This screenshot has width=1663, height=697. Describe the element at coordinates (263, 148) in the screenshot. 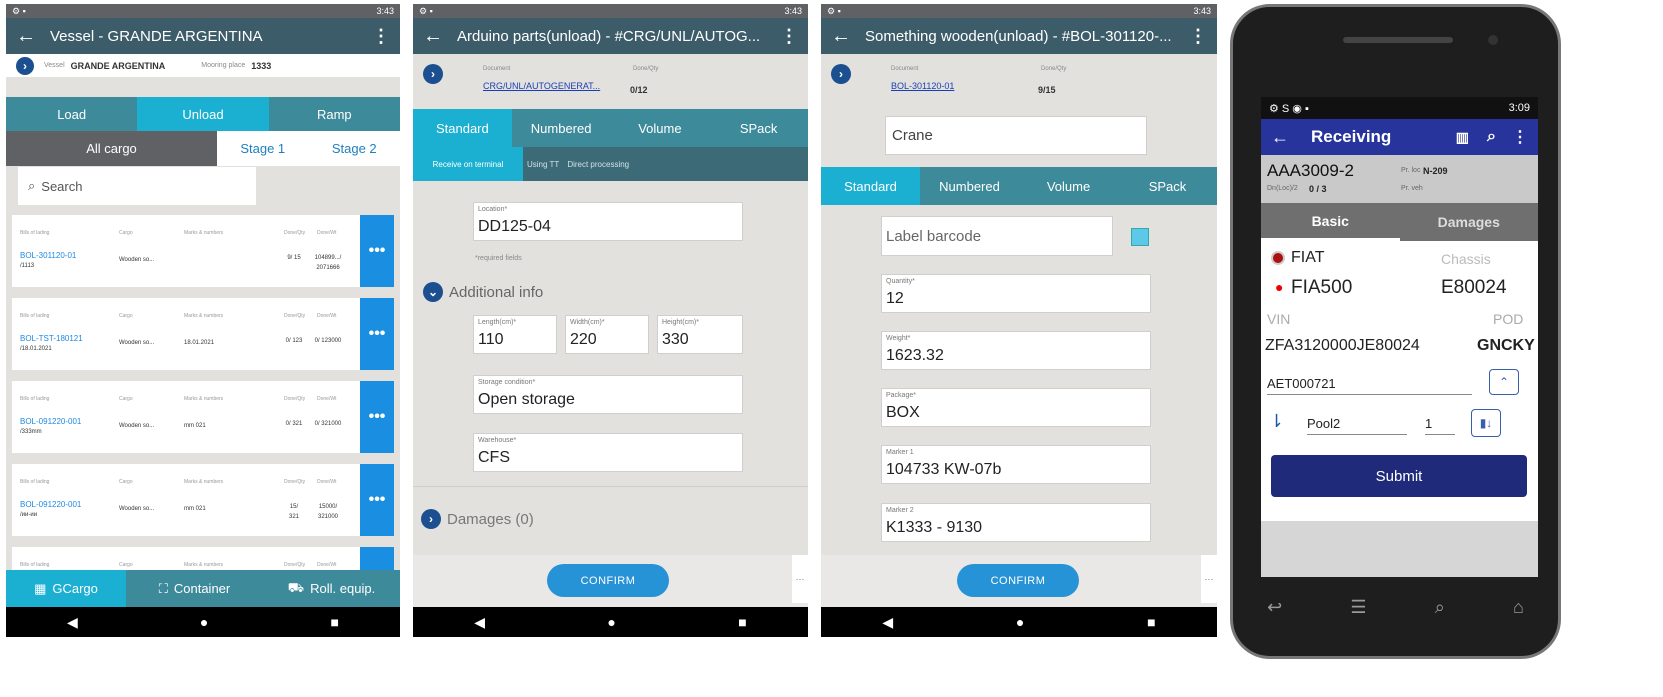

I see `tab-stage-1: Stage 1` at that location.